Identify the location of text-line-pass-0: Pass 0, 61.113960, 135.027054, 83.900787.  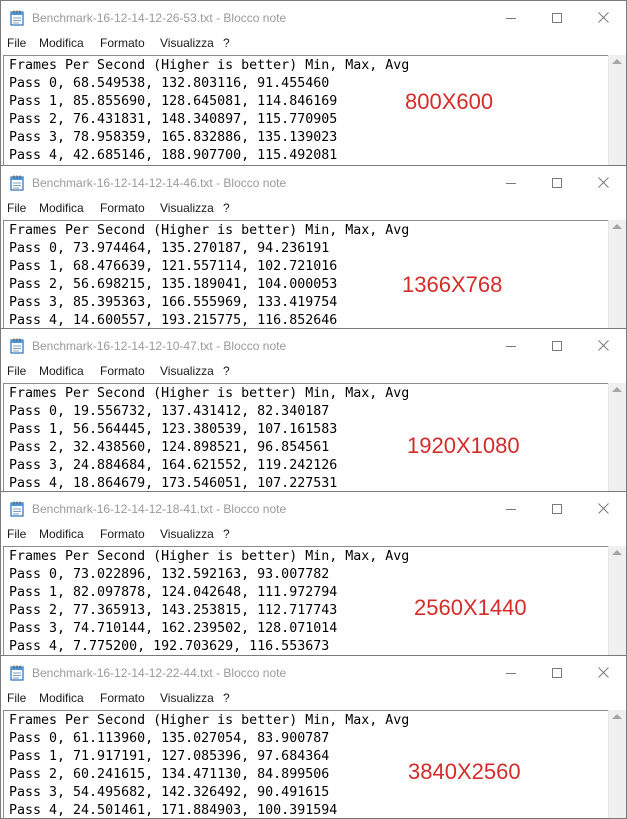
(169, 738).